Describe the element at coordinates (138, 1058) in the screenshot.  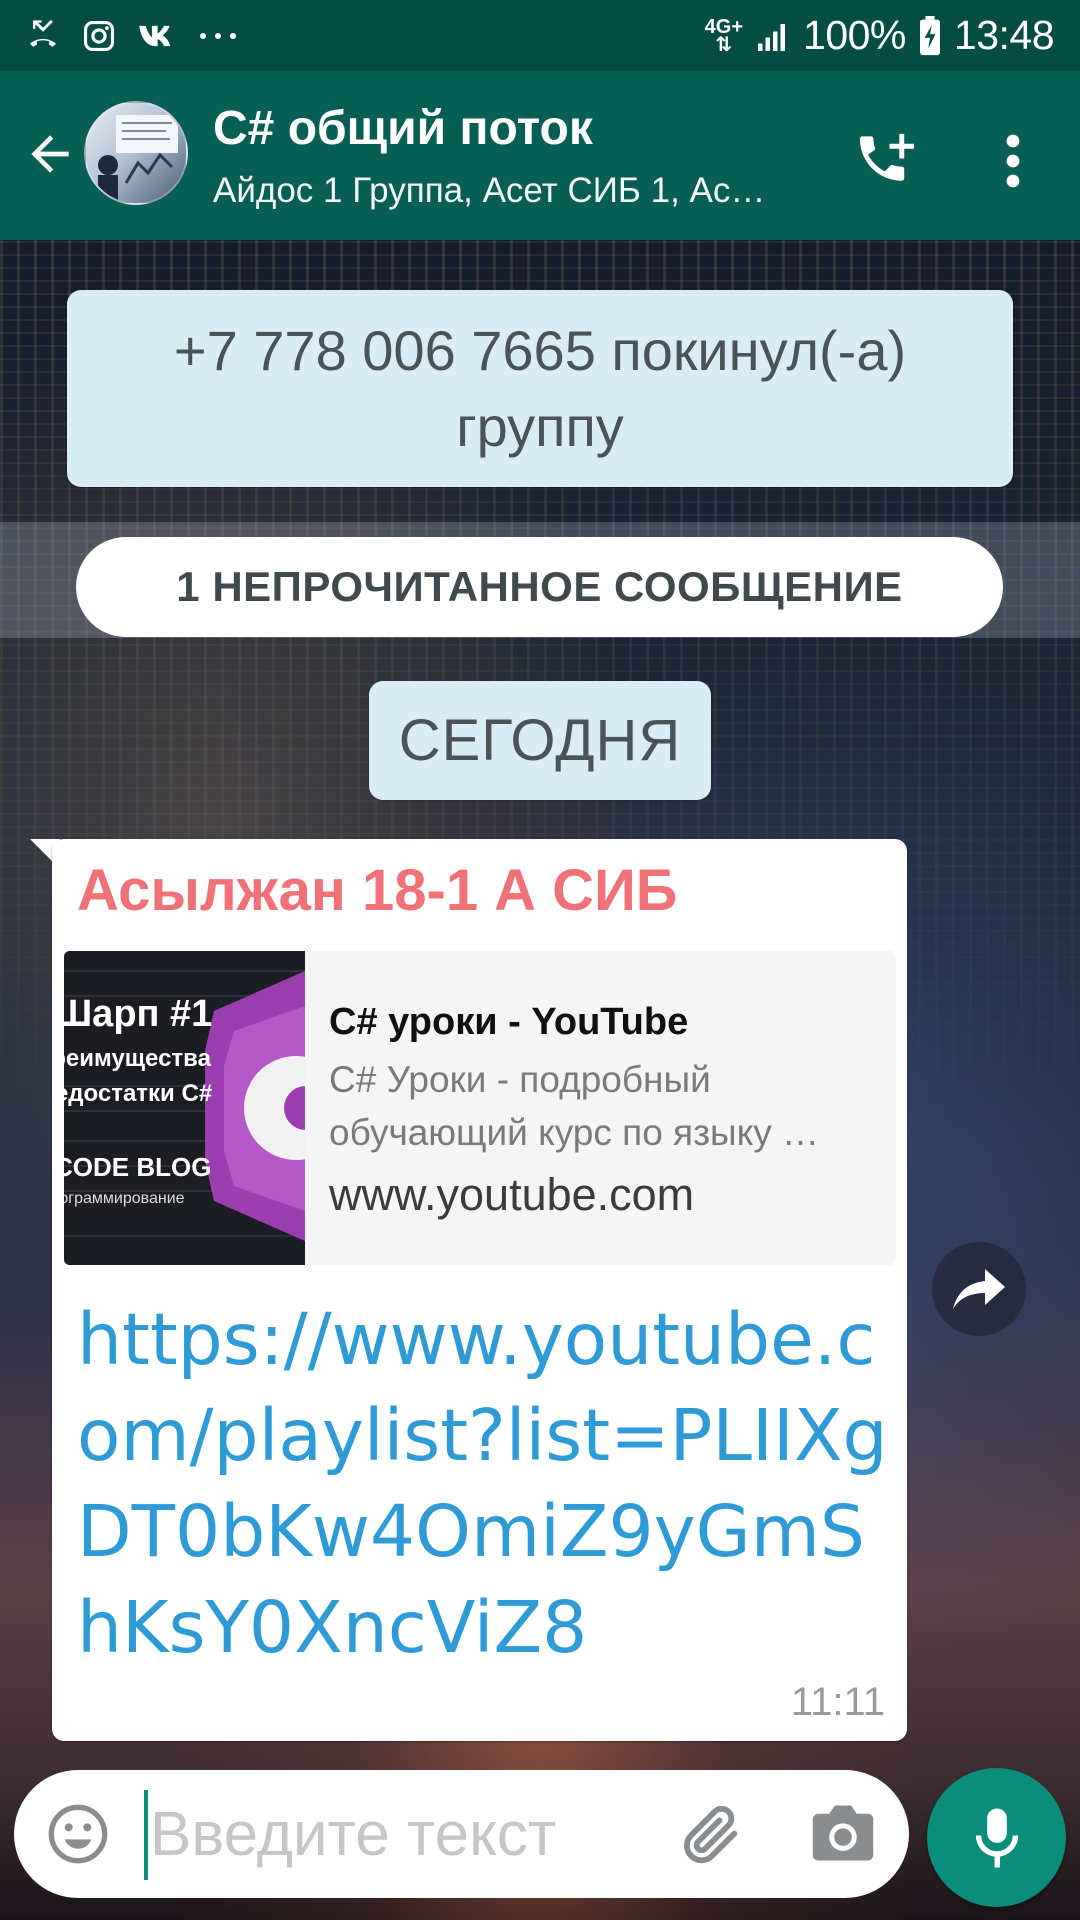
I see `thumb-line-2: Преимущества` at that location.